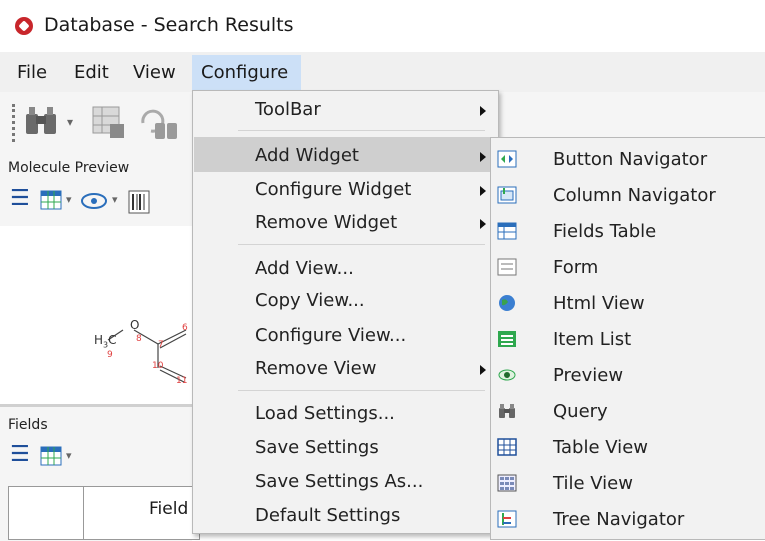  What do you see at coordinates (507, 447) in the screenshot?
I see `table-view-icon` at bounding box center [507, 447].